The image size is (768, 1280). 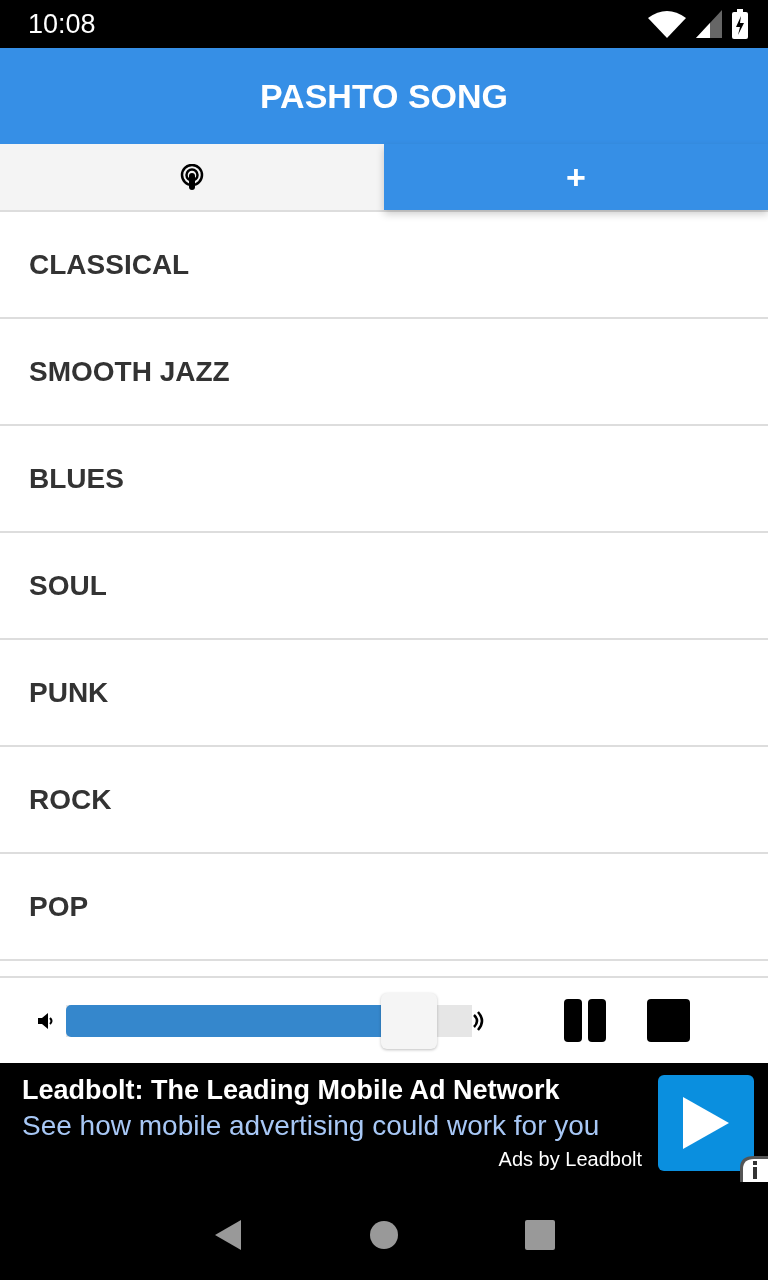 I want to click on wifi-icon, so click(x=667, y=24).